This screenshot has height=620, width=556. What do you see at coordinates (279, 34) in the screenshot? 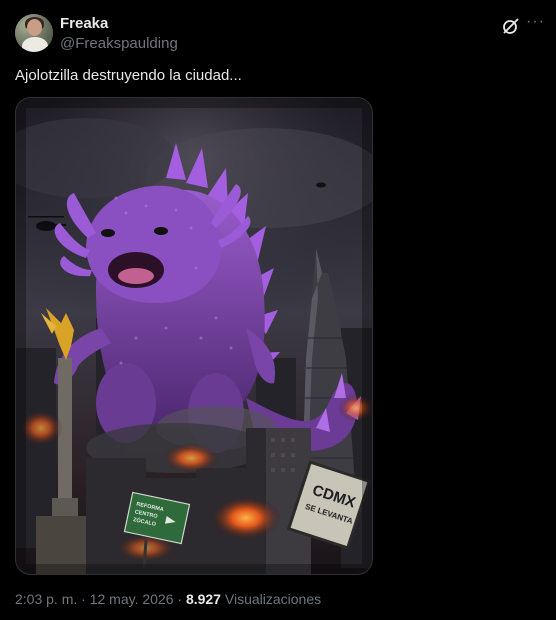
I see `tweet-header: Freaka @Freakspaulding ···` at bounding box center [279, 34].